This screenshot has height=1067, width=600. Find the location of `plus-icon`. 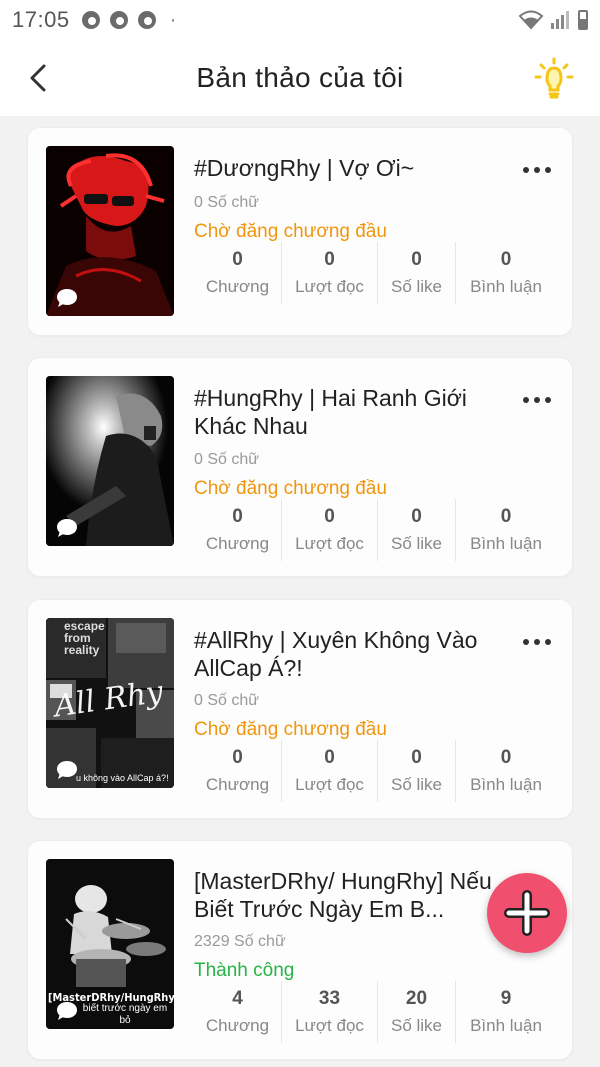

plus-icon is located at coordinates (527, 913).